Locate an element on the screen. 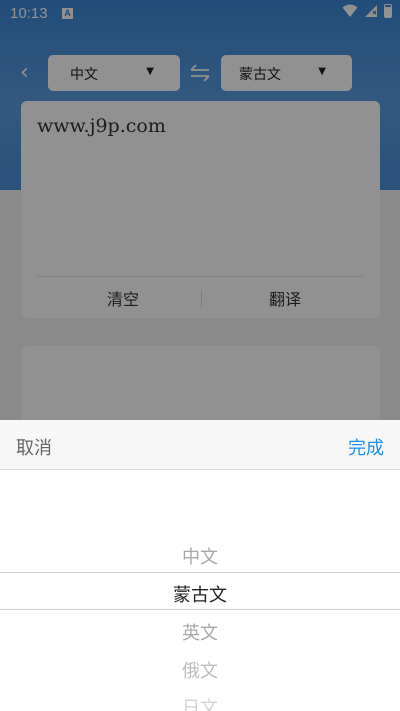 Image resolution: width=400 pixels, height=711 pixels. selection-line-bottom is located at coordinates (200, 609).